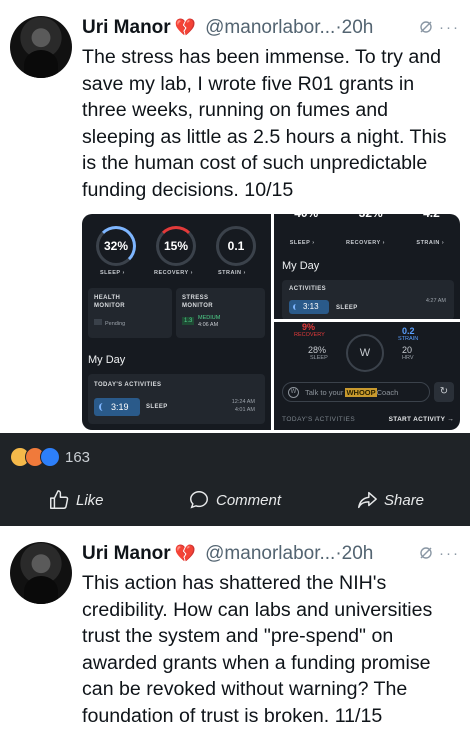 Image resolution: width=470 pixels, height=750 pixels. What do you see at coordinates (199, 500) in the screenshot?
I see `comment-icon` at bounding box center [199, 500].